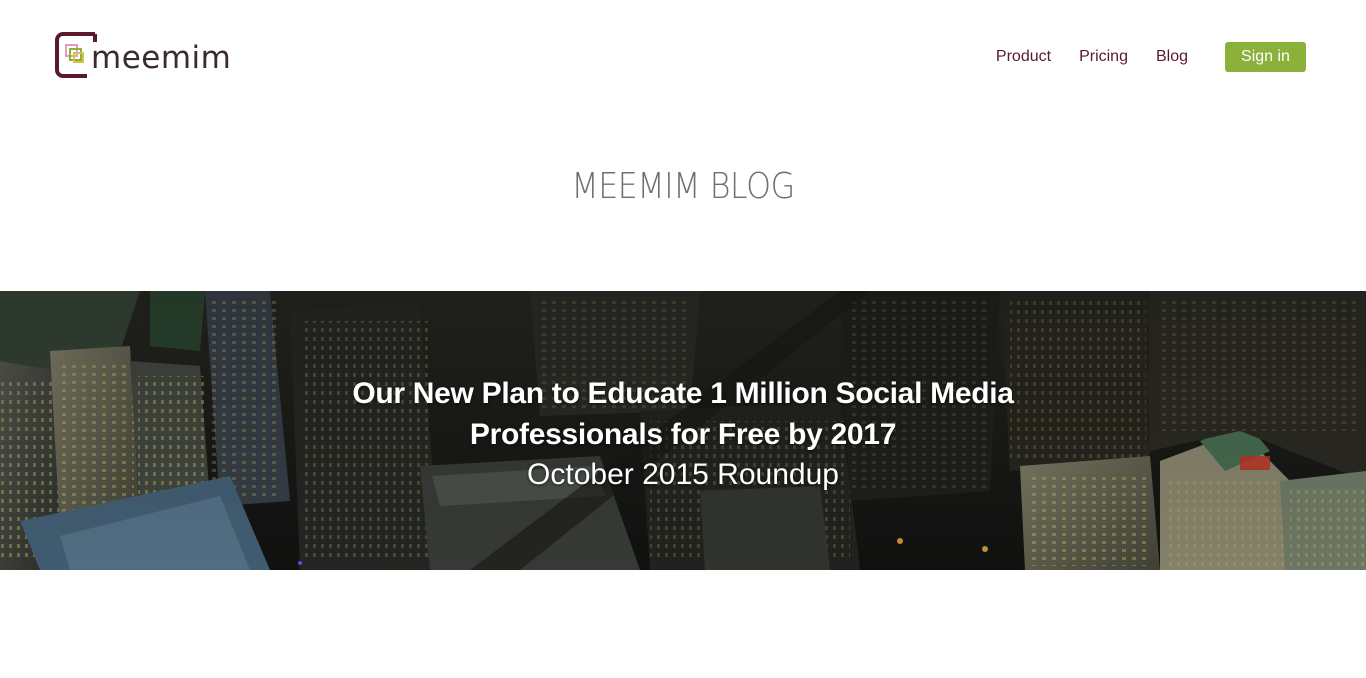  What do you see at coordinates (161, 58) in the screenshot?
I see `logo-wordmark: meemim` at bounding box center [161, 58].